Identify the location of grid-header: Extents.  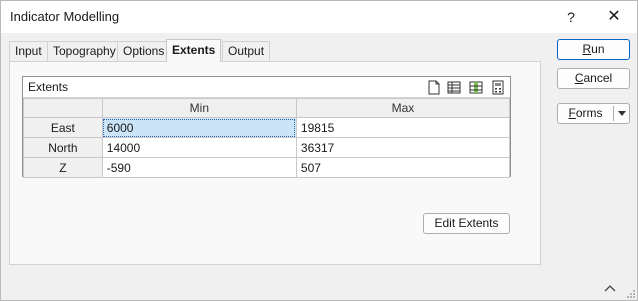
(266, 87).